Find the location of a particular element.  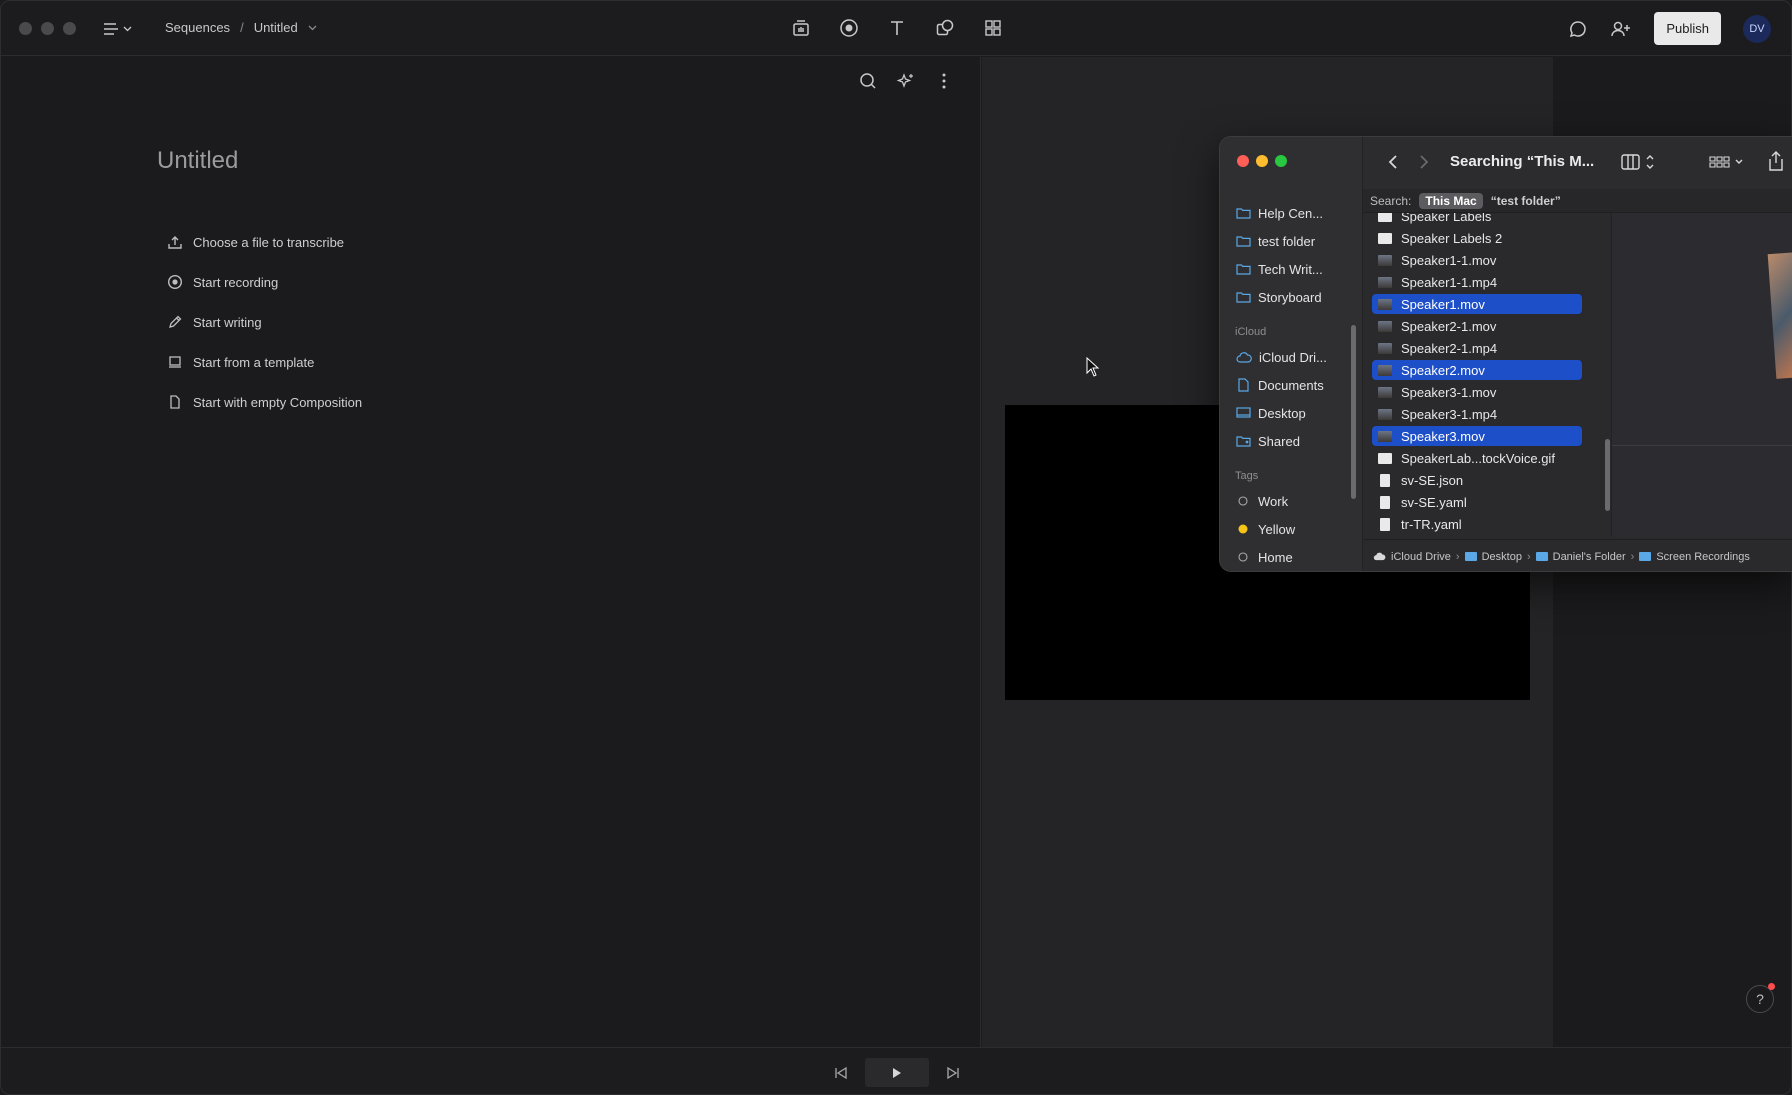

editor-toolbar is located at coordinates (906, 81).